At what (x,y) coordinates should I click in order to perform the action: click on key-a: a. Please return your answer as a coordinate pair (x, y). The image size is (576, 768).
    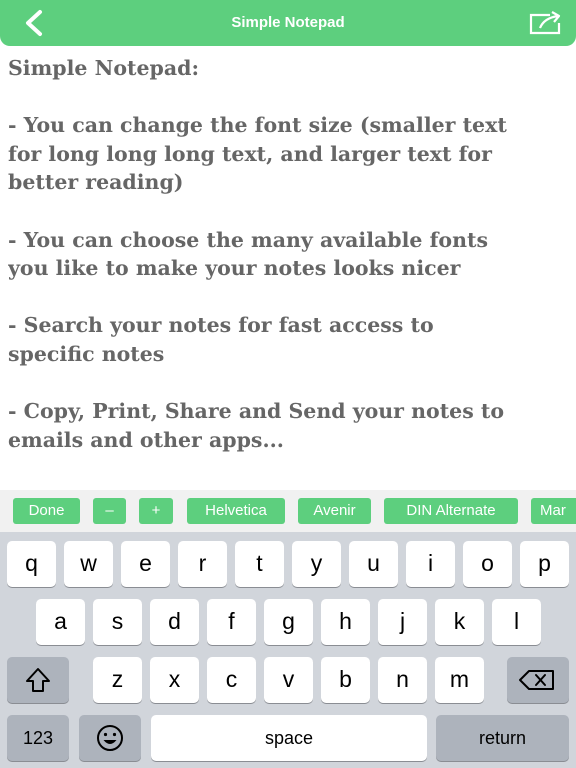
    Looking at the image, I should click on (60, 622).